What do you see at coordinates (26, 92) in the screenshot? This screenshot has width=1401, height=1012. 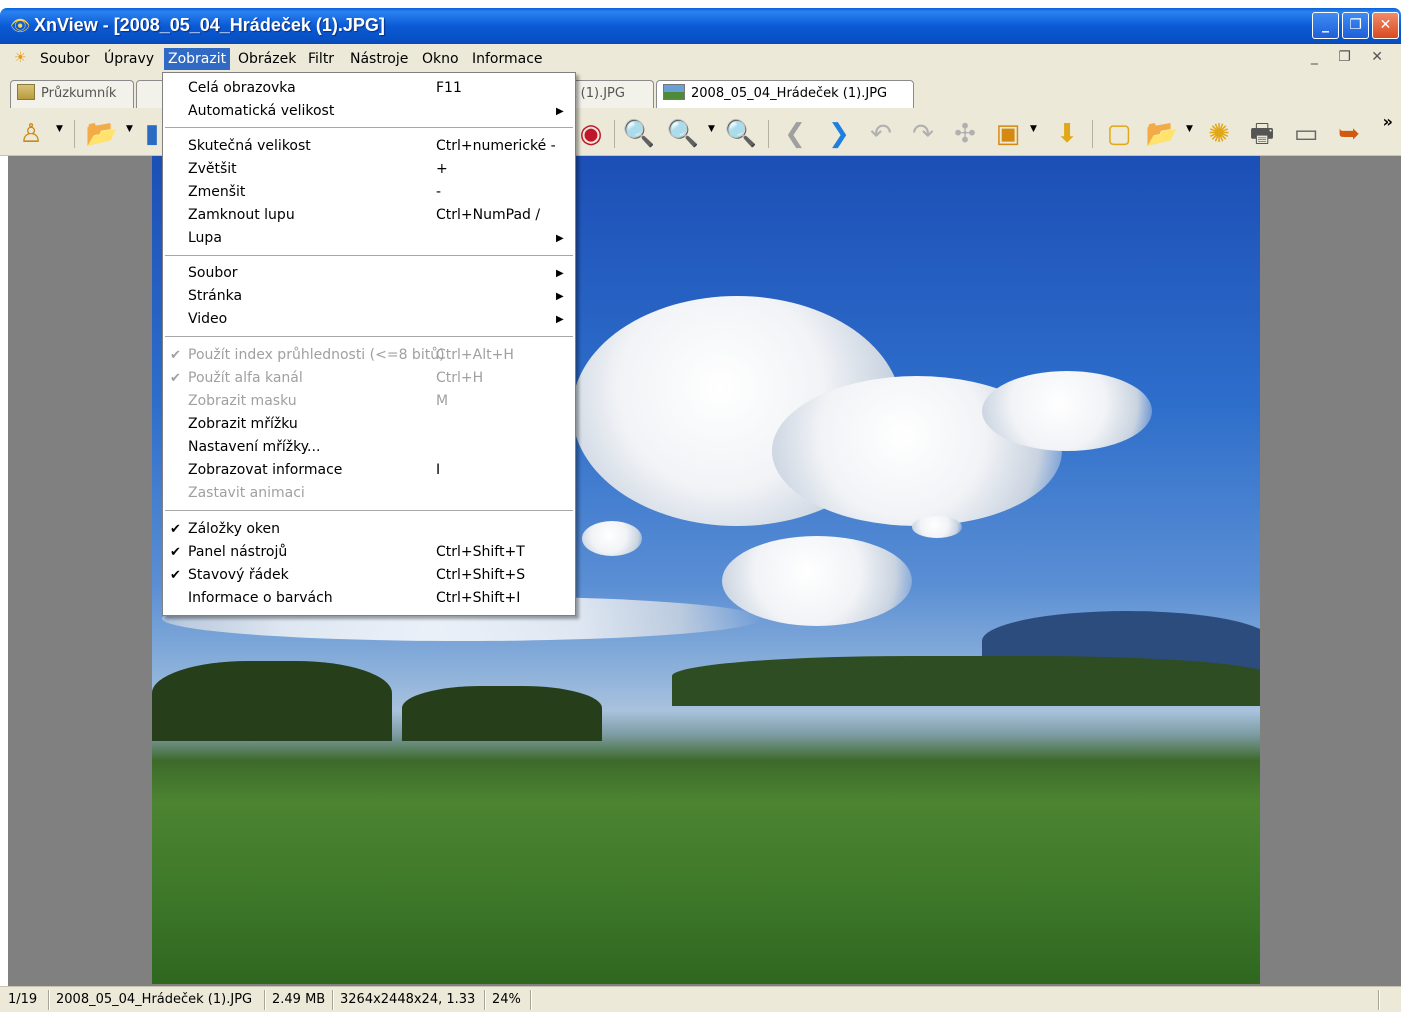 I see `explorer-icon` at bounding box center [26, 92].